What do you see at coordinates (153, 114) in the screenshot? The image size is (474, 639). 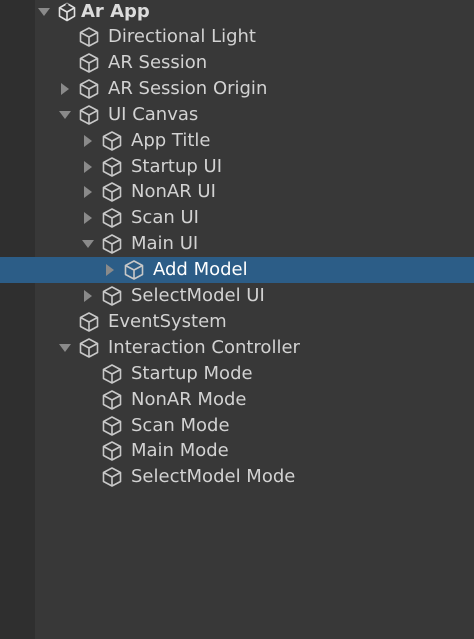 I see `hierarchy-item-label: UI Canvas` at bounding box center [153, 114].